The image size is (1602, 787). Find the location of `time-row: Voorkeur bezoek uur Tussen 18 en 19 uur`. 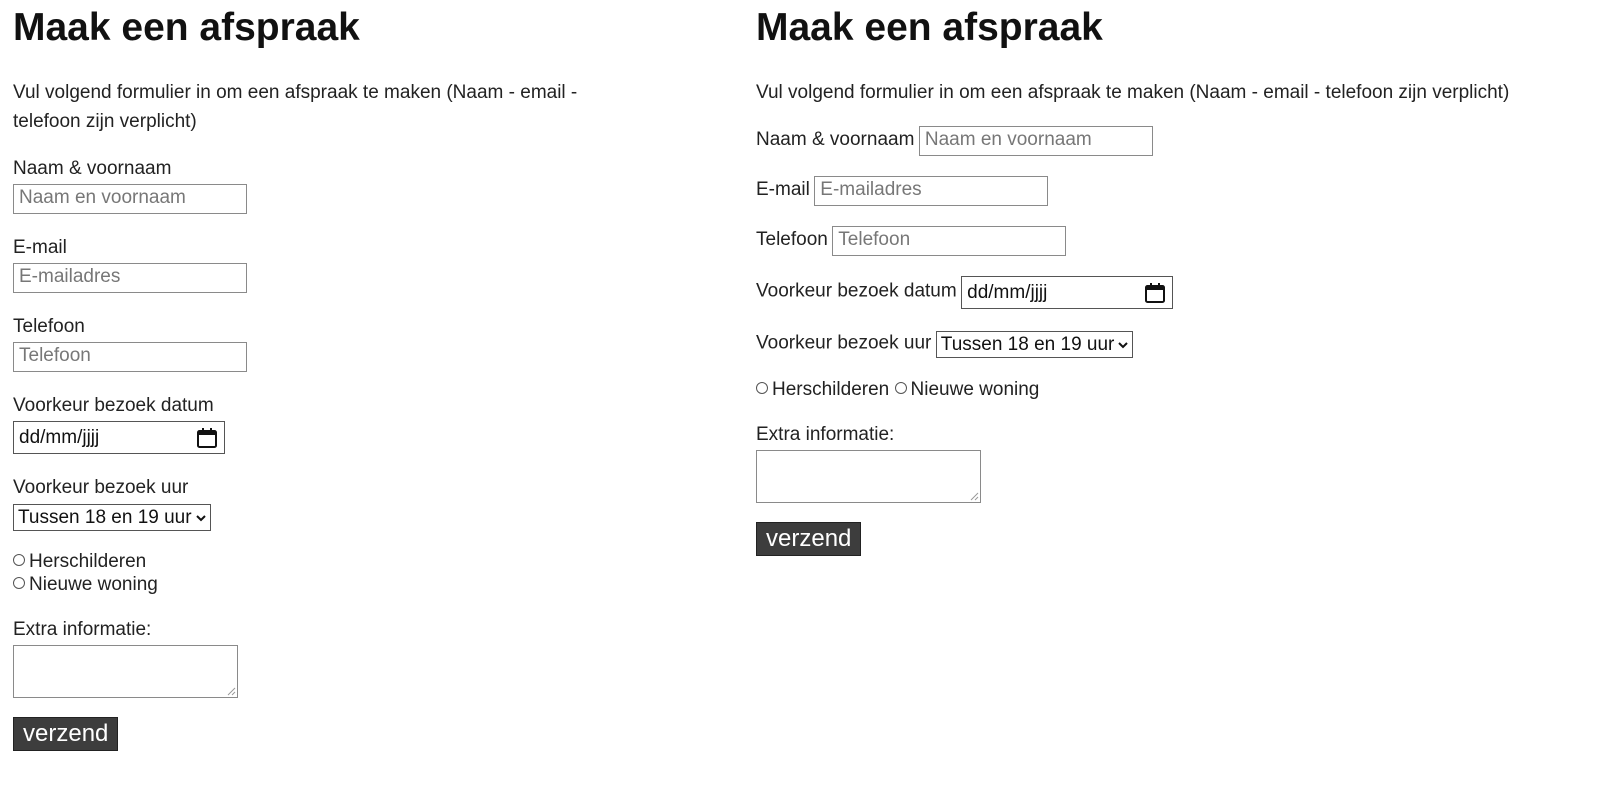

time-row: Voorkeur bezoek uur Tussen 18 en 19 uur is located at coordinates (945, 344).